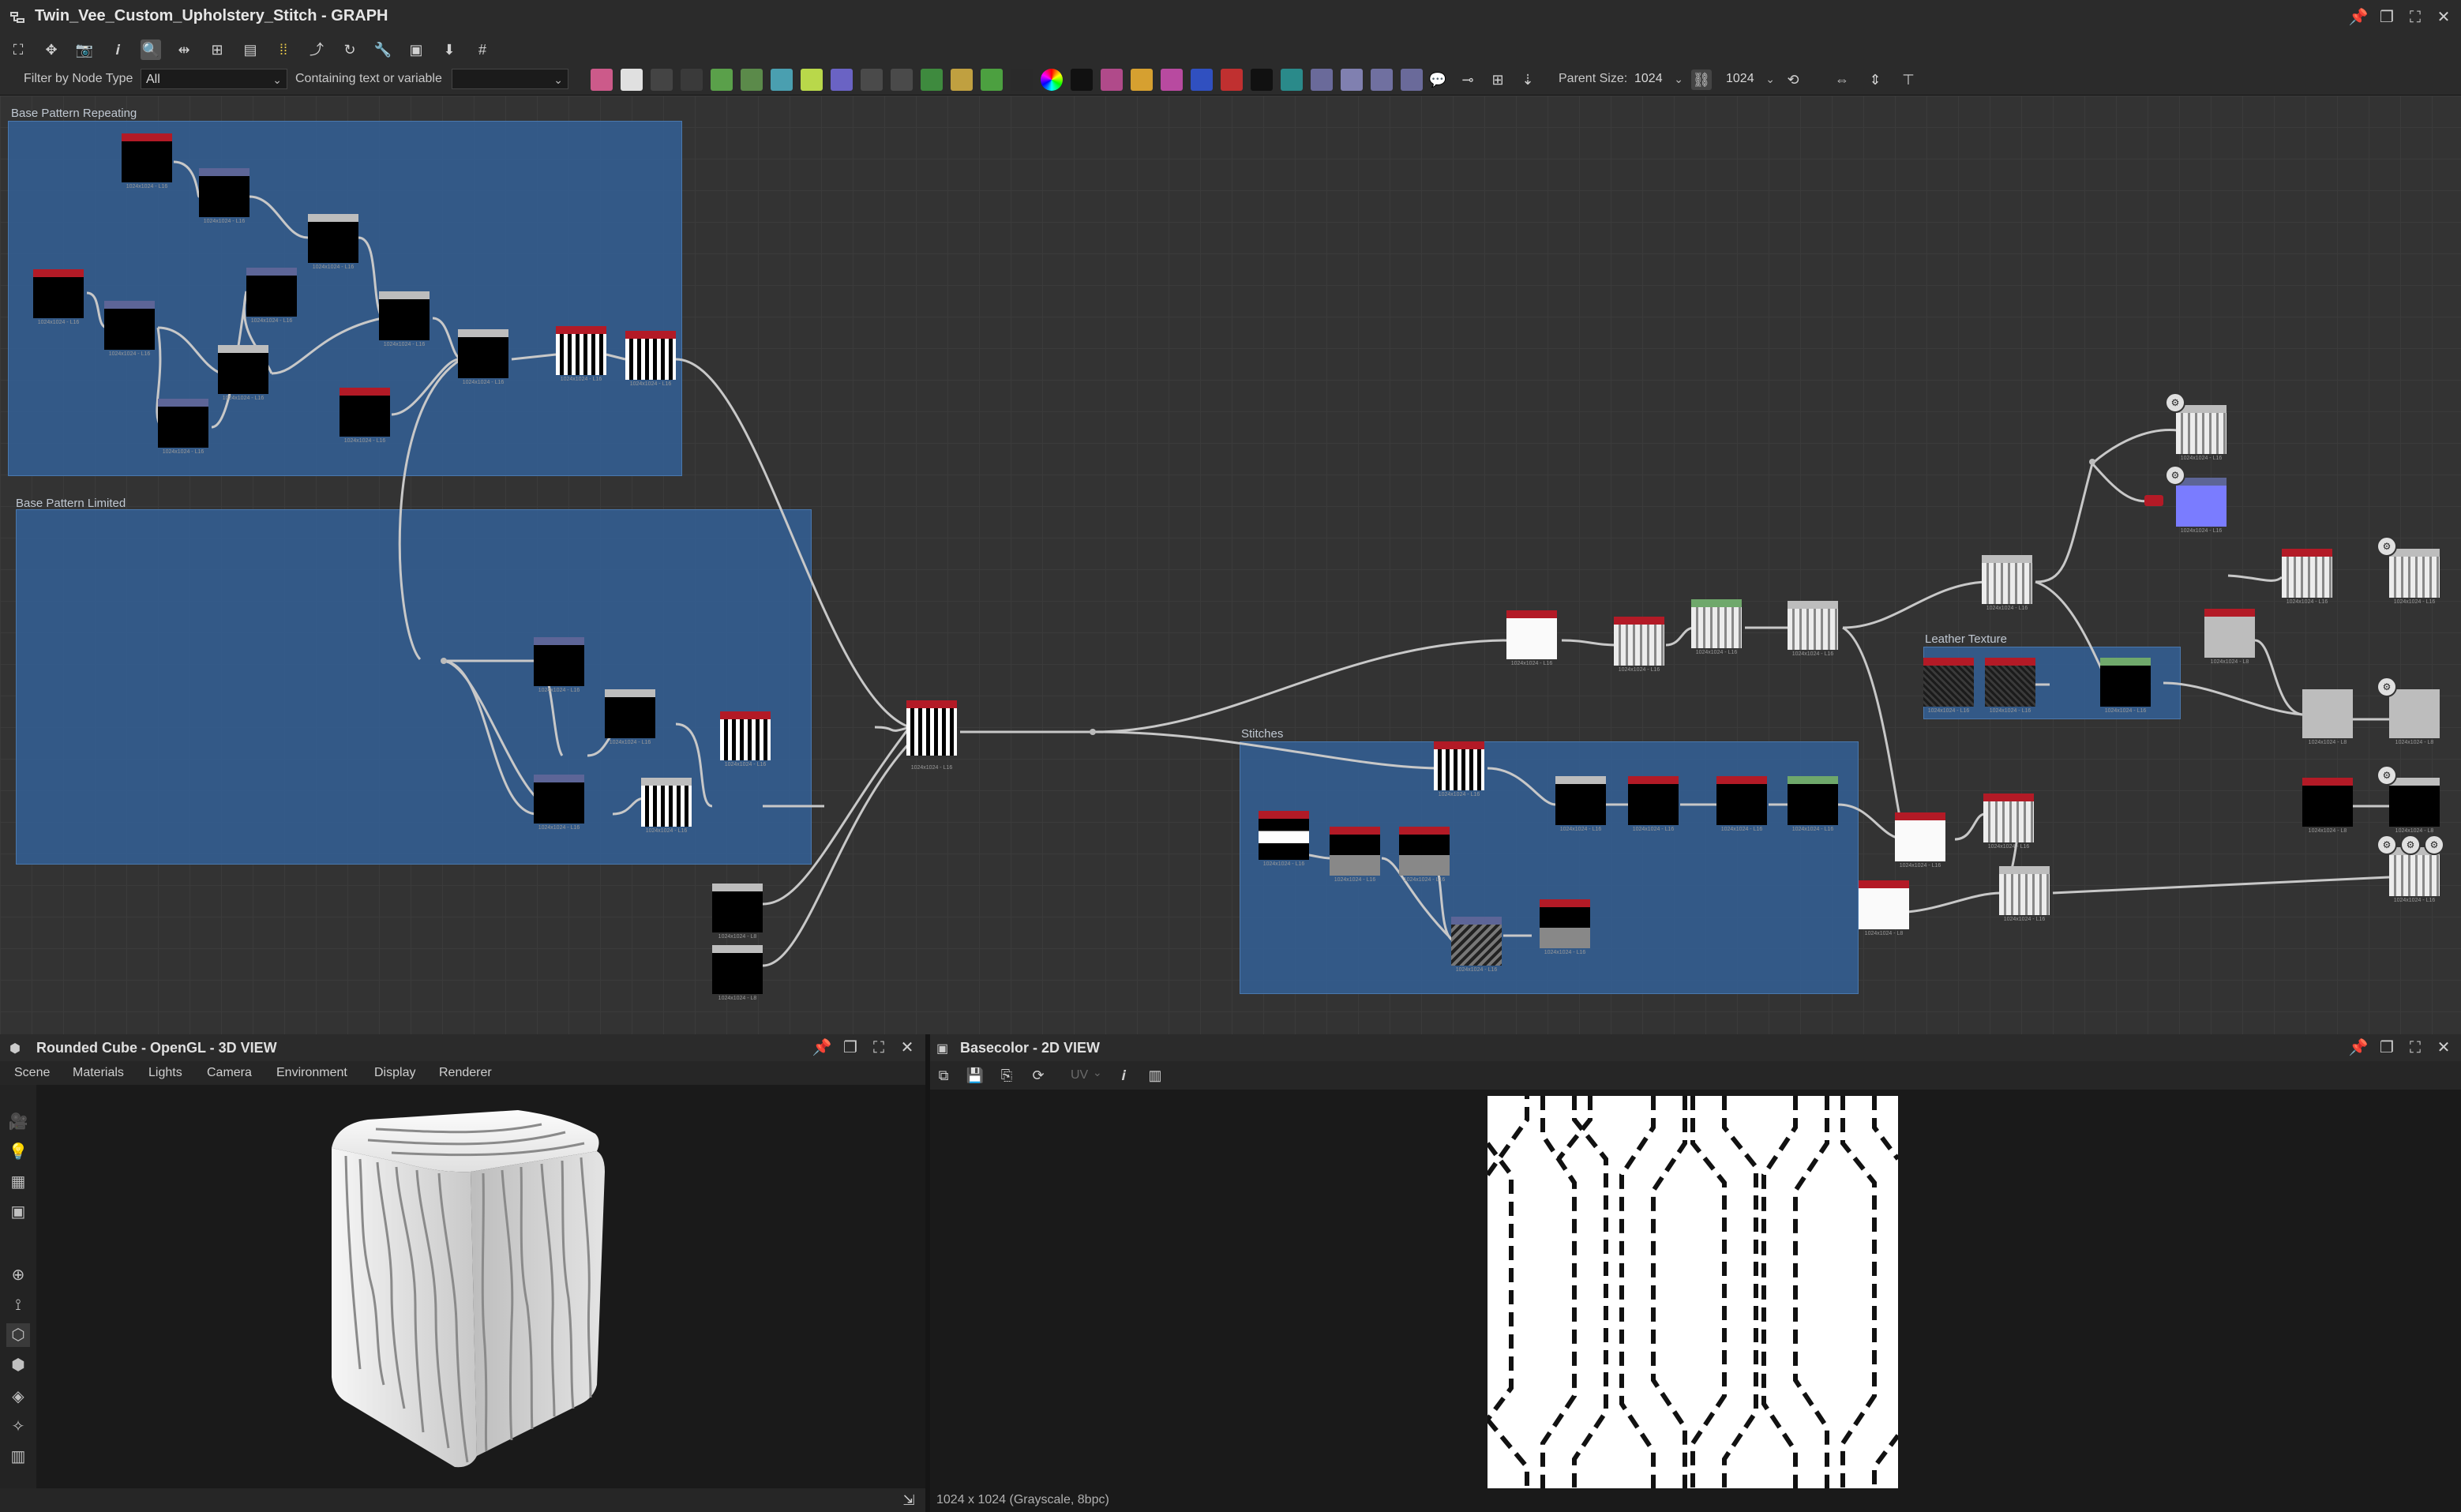 The width and height of the screenshot is (2461, 1512). What do you see at coordinates (962, 80) in the screenshot?
I see `value-node-icon` at bounding box center [962, 80].